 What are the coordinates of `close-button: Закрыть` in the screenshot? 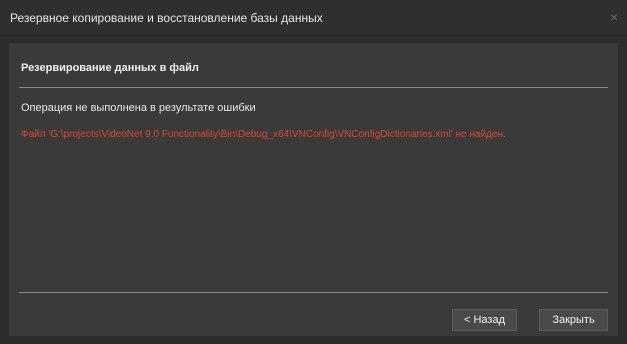 It's located at (573, 320).